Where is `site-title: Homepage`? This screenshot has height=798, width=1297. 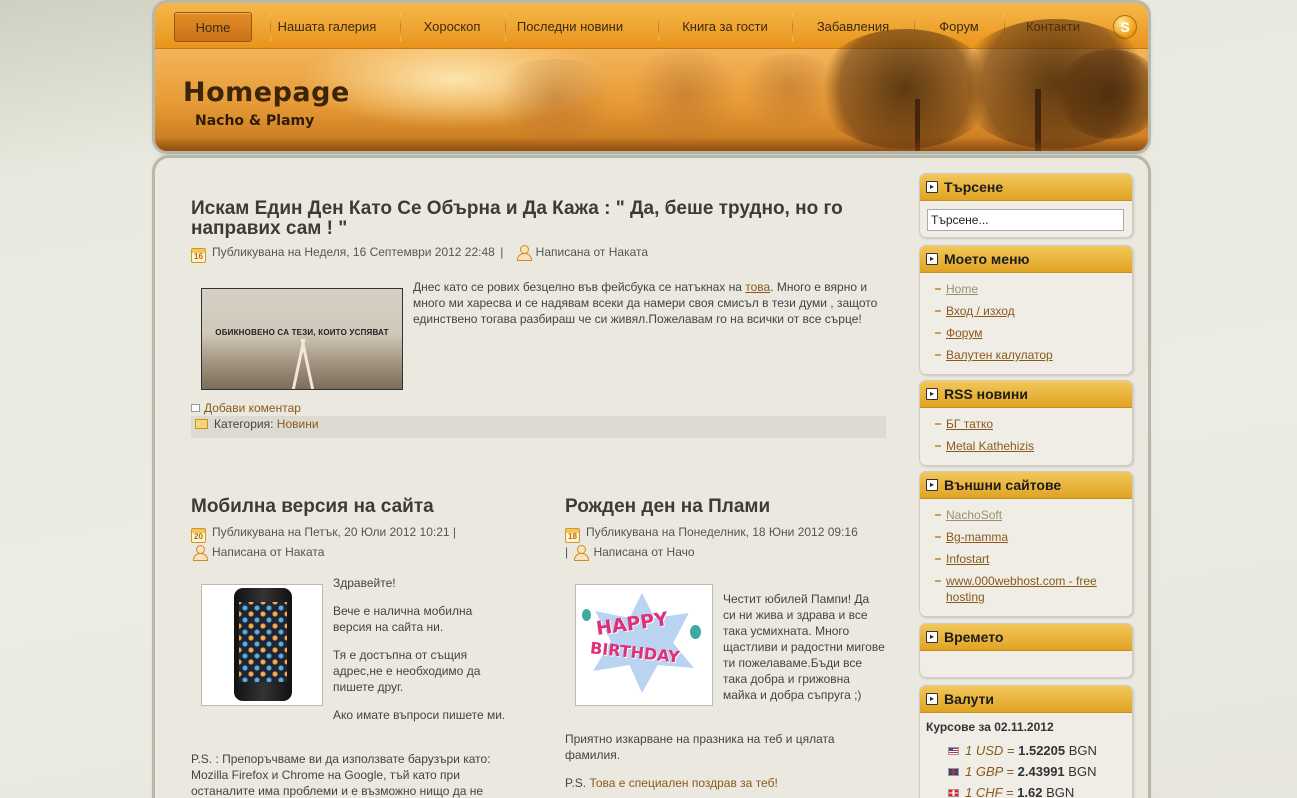 site-title: Homepage is located at coordinates (266, 92).